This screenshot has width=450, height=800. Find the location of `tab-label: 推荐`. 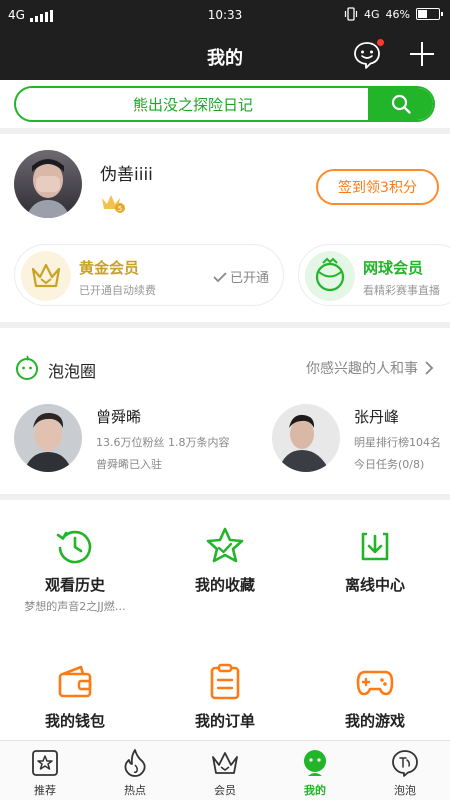

tab-label: 推荐 is located at coordinates (45, 790).